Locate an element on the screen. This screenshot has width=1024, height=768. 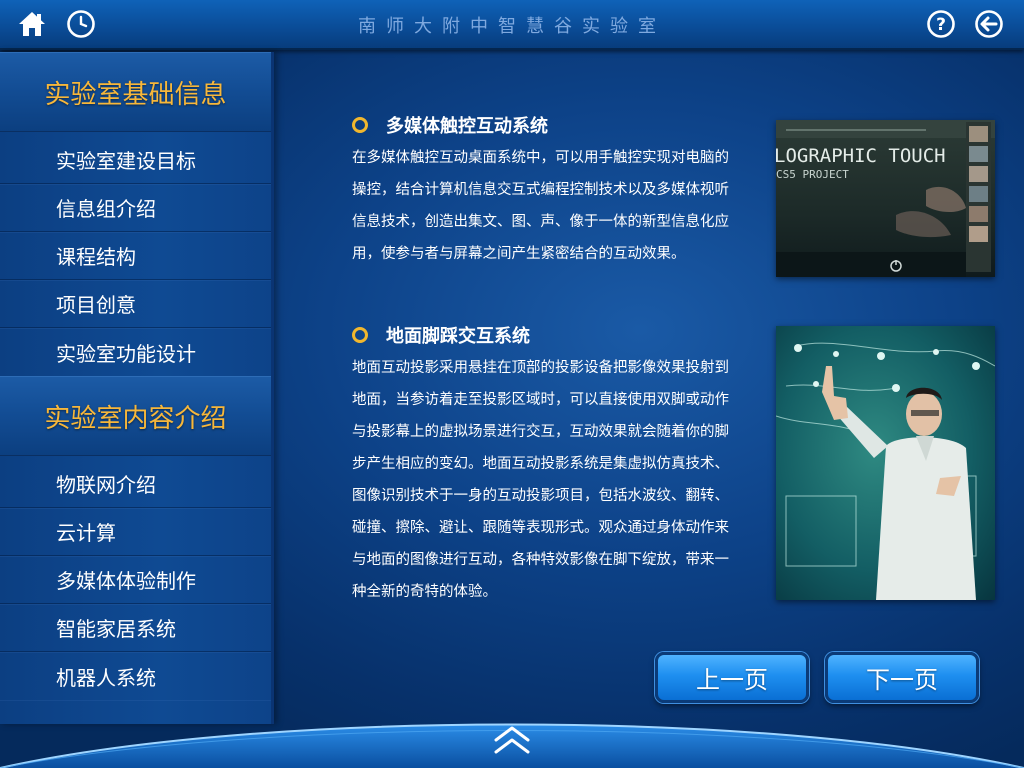
sidebar-list-basic: 实验室建设目标 信息组介绍 课程结构 项目创意 实验室功能设计 is located at coordinates (135, 254).